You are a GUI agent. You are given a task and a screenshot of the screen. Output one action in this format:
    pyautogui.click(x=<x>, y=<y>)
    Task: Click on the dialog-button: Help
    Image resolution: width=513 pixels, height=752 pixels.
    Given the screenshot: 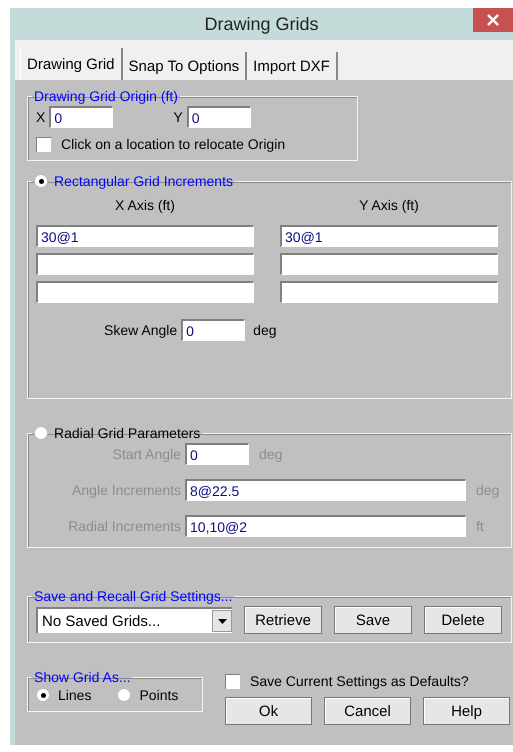 What is the action you would take?
    pyautogui.click(x=466, y=711)
    